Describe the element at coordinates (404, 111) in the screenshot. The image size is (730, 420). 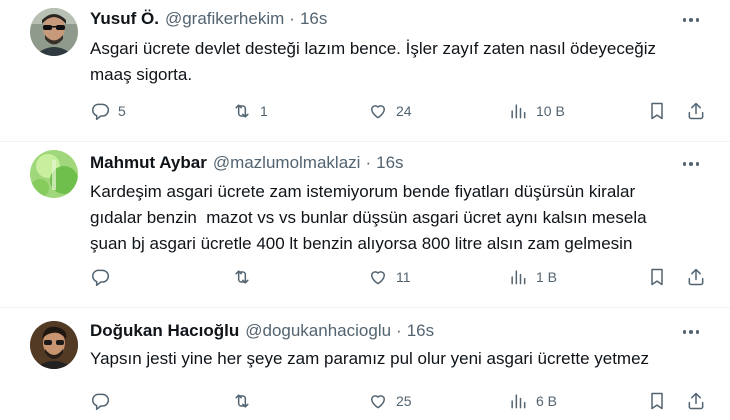
I see `like-count: 24` at that location.